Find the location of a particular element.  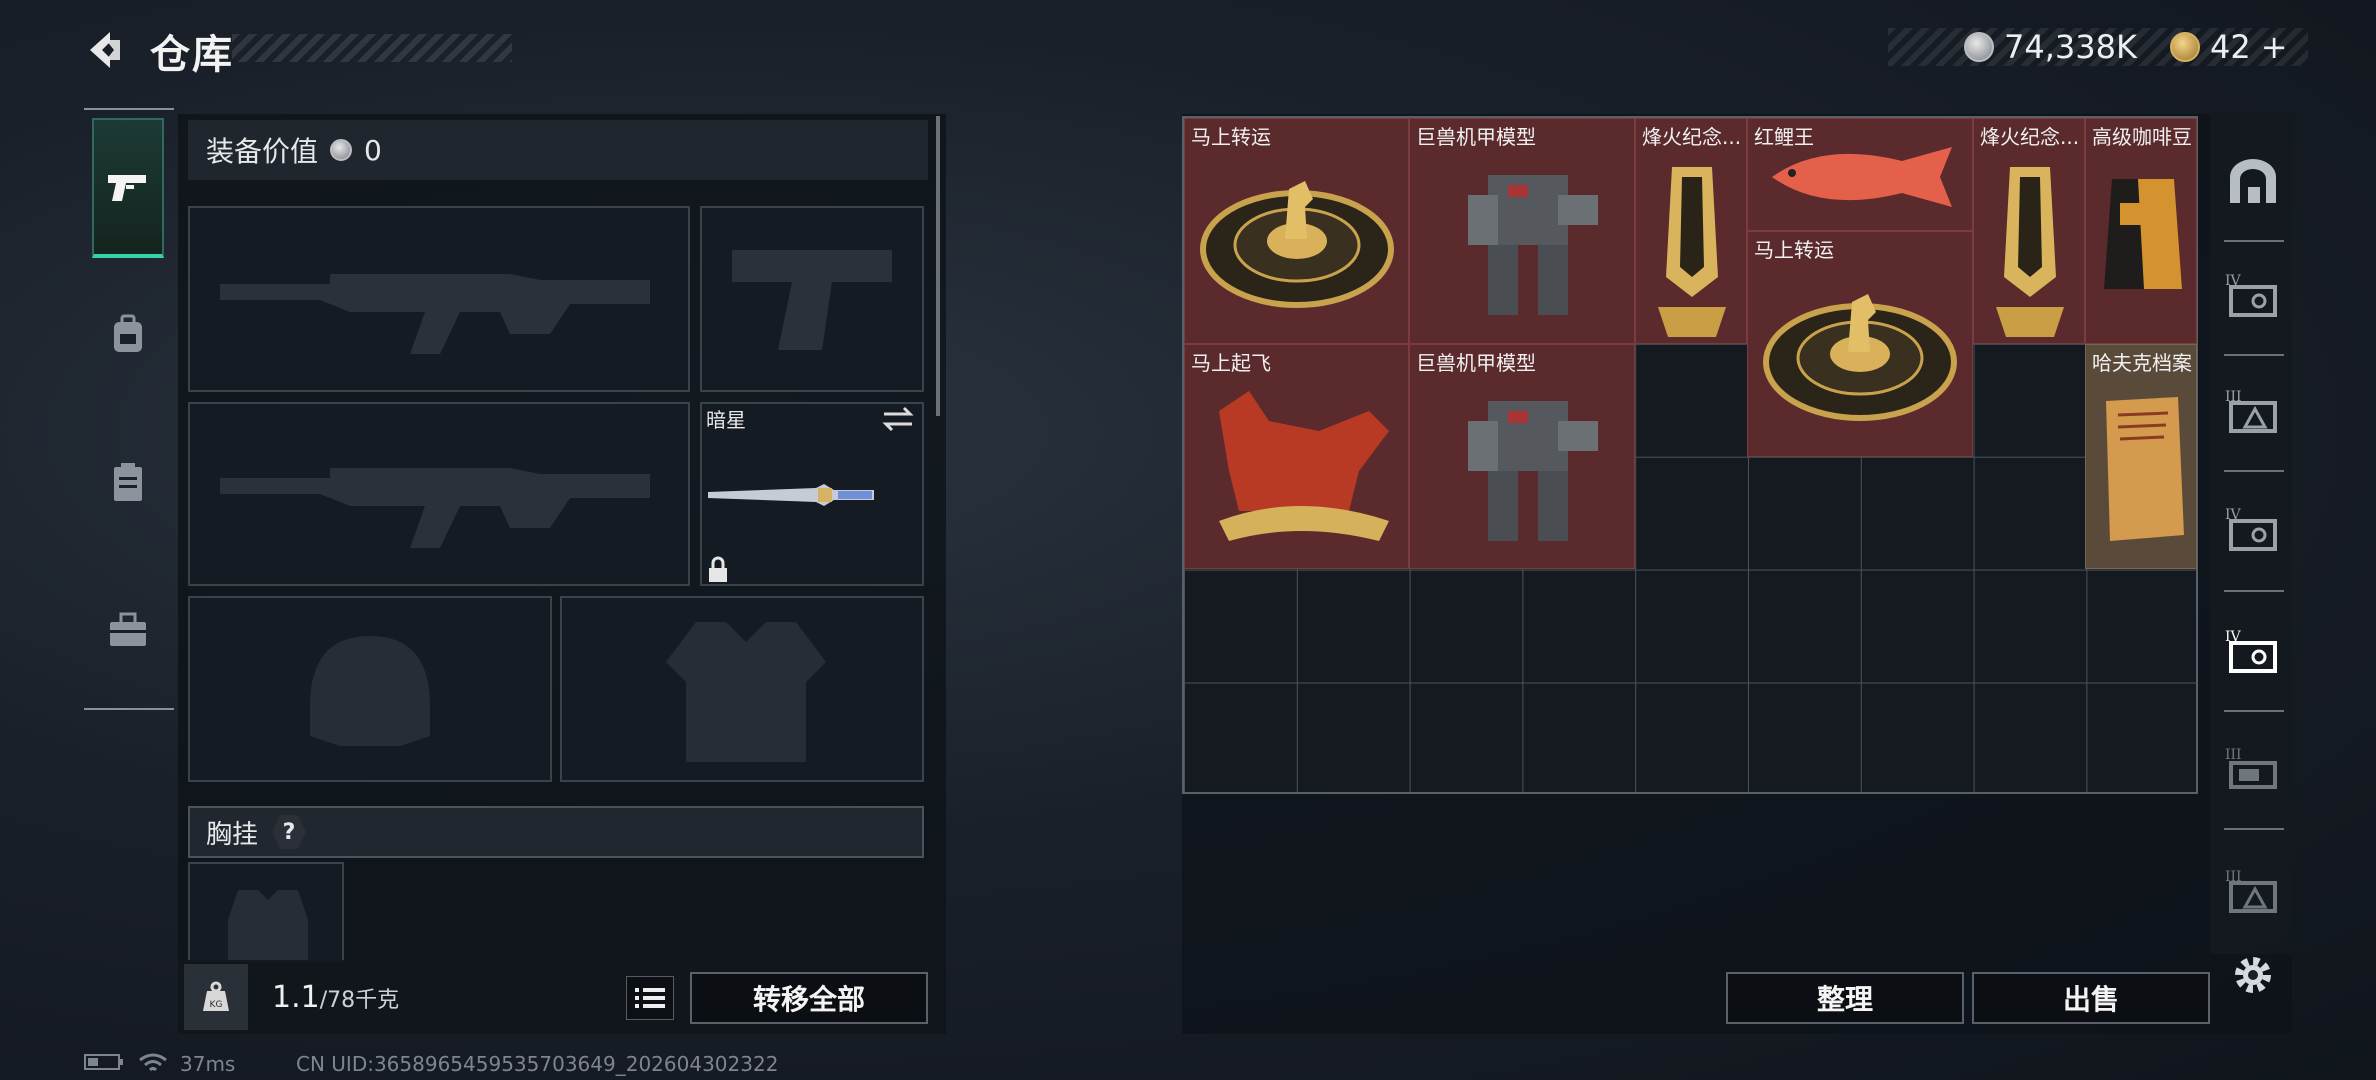

toolbox-icon is located at coordinates (128, 629).